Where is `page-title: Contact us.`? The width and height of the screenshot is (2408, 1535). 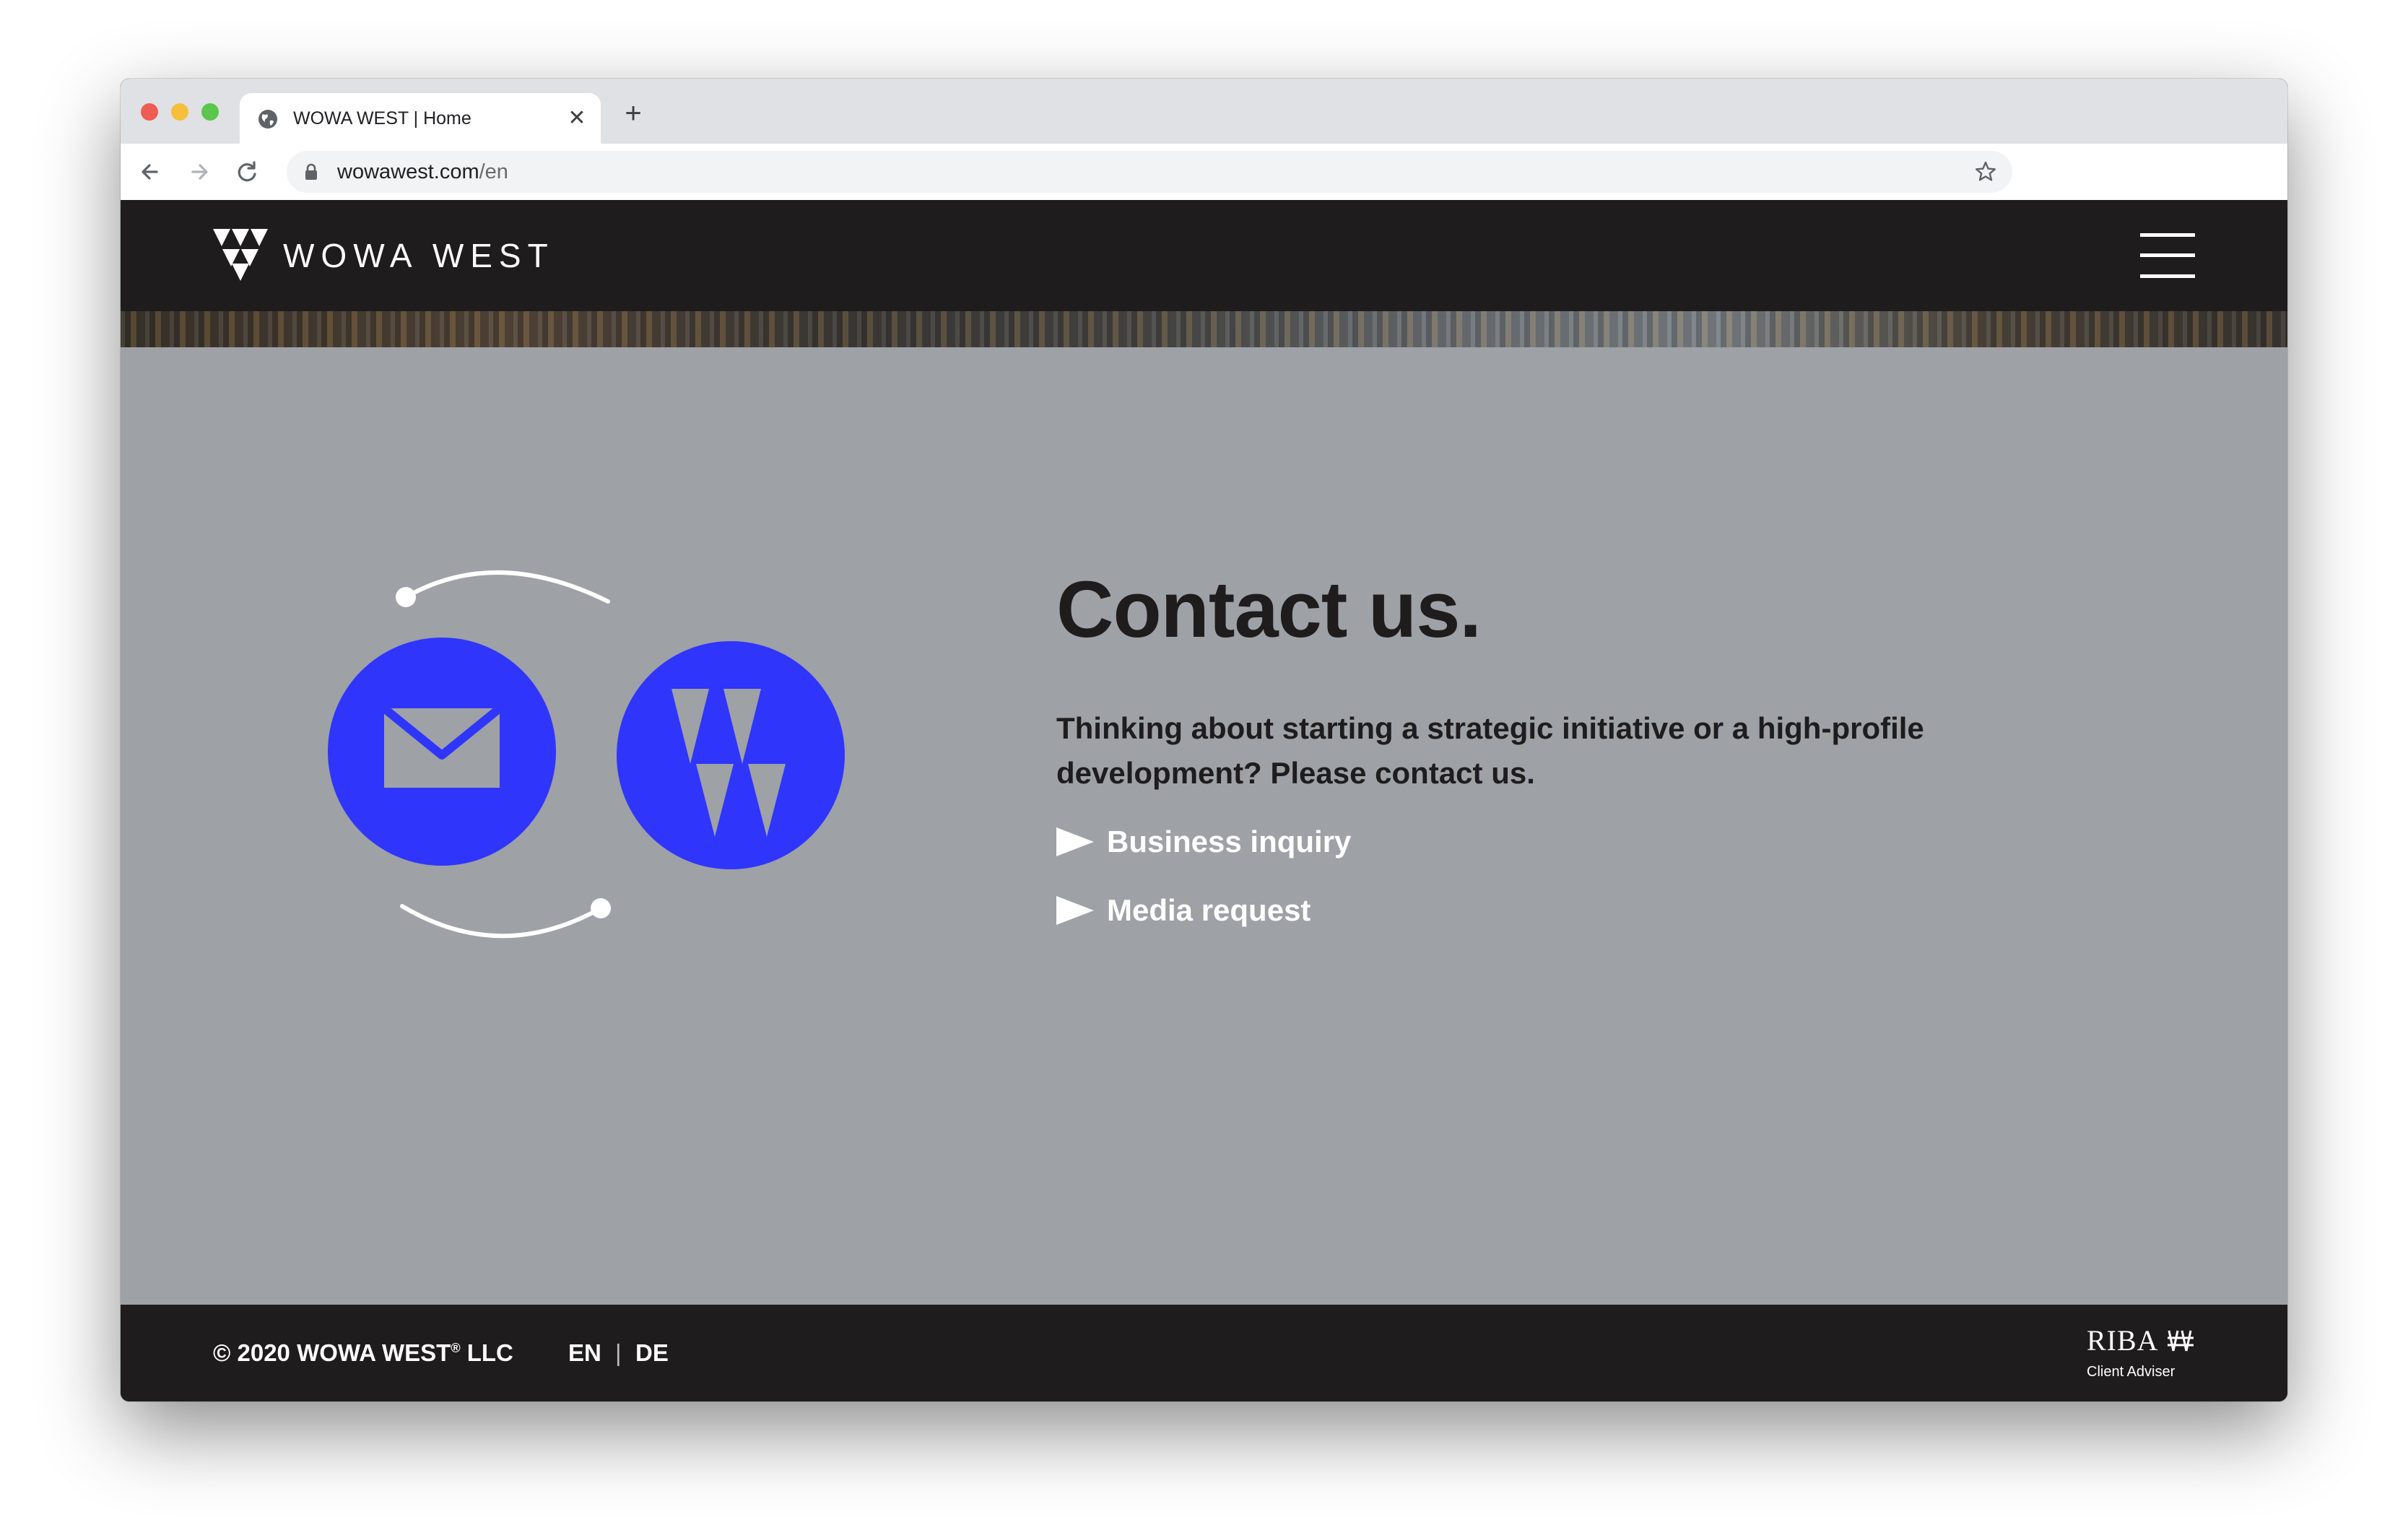
page-title: Contact us. is located at coordinates (1269, 609).